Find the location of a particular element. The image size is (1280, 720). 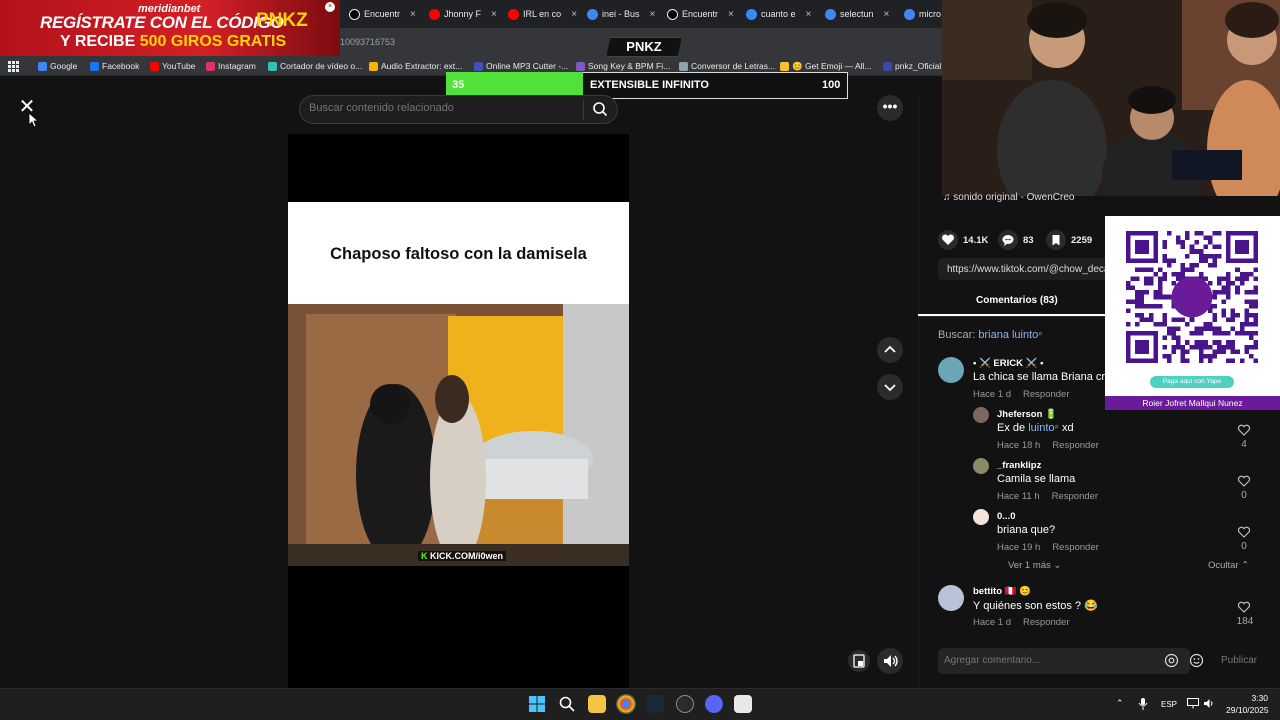

video-link: https://www.tiktok.com/@chow_deca is located at coordinates (1027, 269).